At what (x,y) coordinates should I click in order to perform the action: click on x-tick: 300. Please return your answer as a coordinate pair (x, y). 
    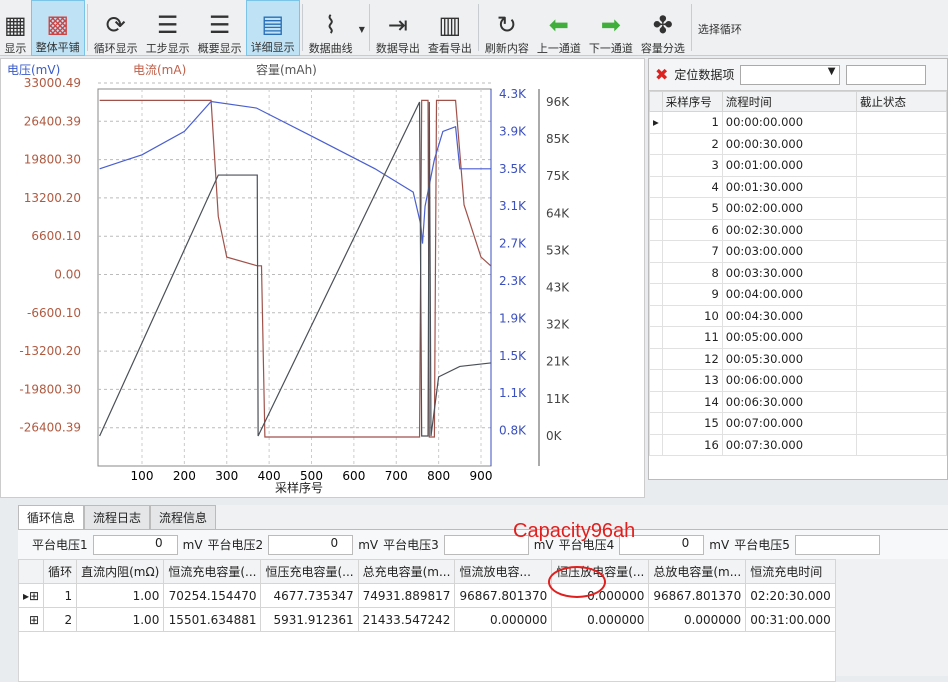
    Looking at the image, I should click on (226, 476).